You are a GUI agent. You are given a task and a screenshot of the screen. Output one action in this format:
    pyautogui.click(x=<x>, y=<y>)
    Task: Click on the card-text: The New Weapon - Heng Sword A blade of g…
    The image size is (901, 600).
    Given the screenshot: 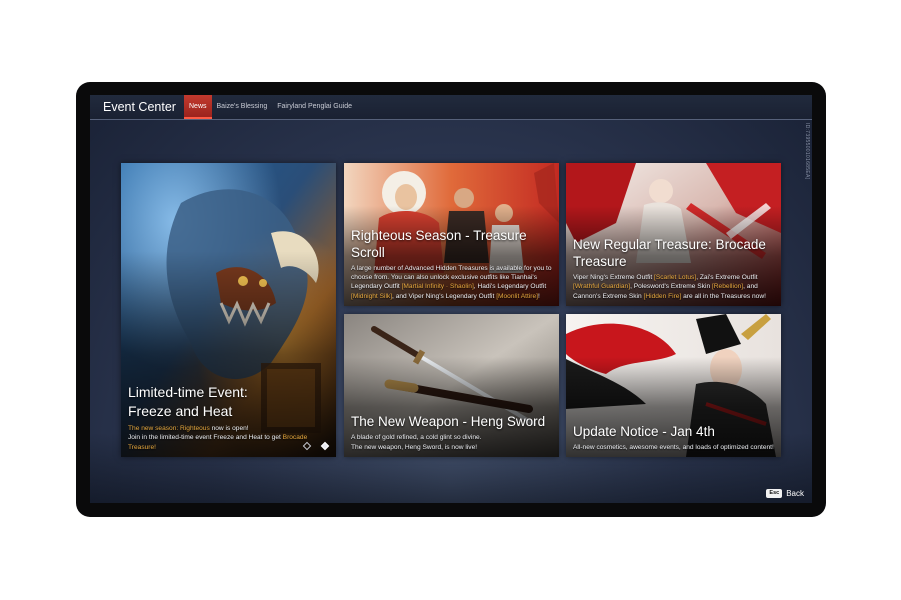 What is the action you would take?
    pyautogui.click(x=451, y=432)
    